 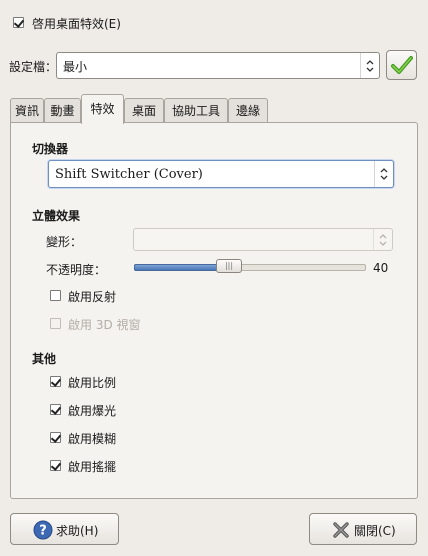 I want to click on expo-checkbox, so click(x=55, y=409).